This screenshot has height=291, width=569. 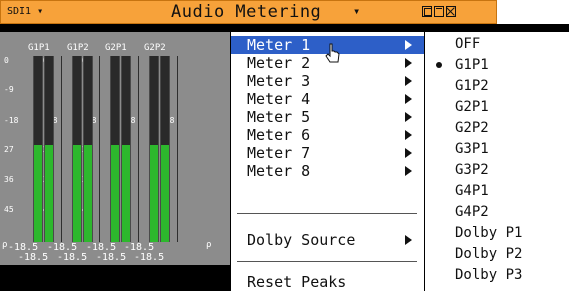 What do you see at coordinates (40, 11) in the screenshot?
I see `chevron-down-icon: ▾` at bounding box center [40, 11].